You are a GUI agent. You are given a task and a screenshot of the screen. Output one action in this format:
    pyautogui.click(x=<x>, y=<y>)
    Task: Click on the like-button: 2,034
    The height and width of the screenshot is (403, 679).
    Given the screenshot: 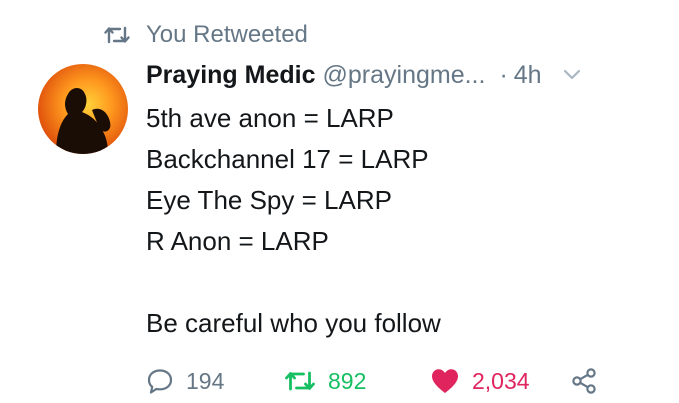 What is the action you would take?
    pyautogui.click(x=500, y=381)
    